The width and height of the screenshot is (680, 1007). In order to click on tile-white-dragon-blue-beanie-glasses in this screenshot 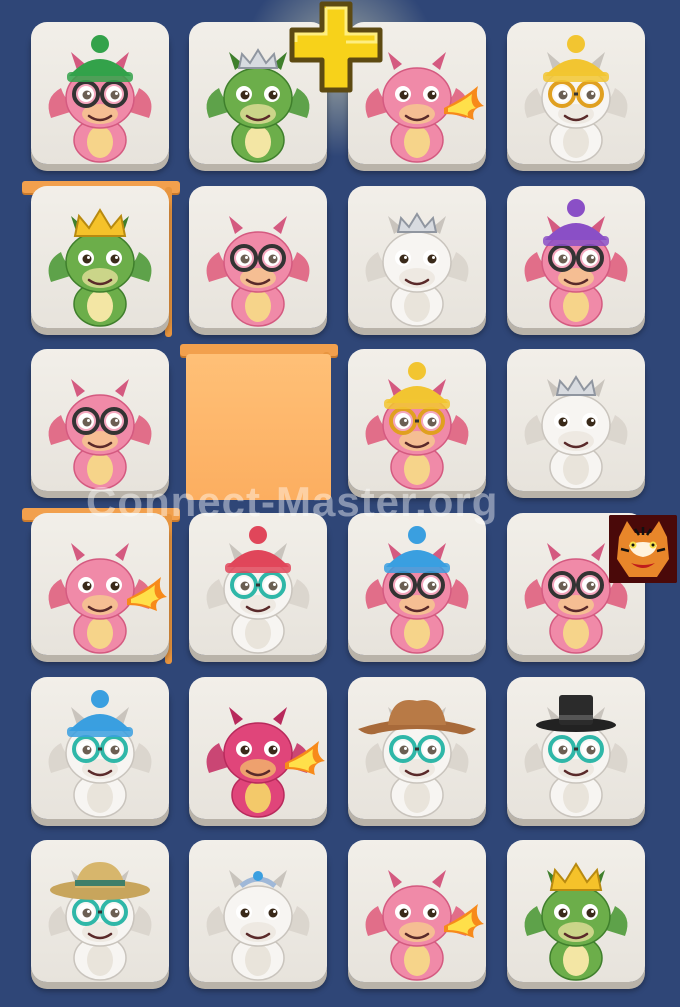, I will do `click(100, 748)`.